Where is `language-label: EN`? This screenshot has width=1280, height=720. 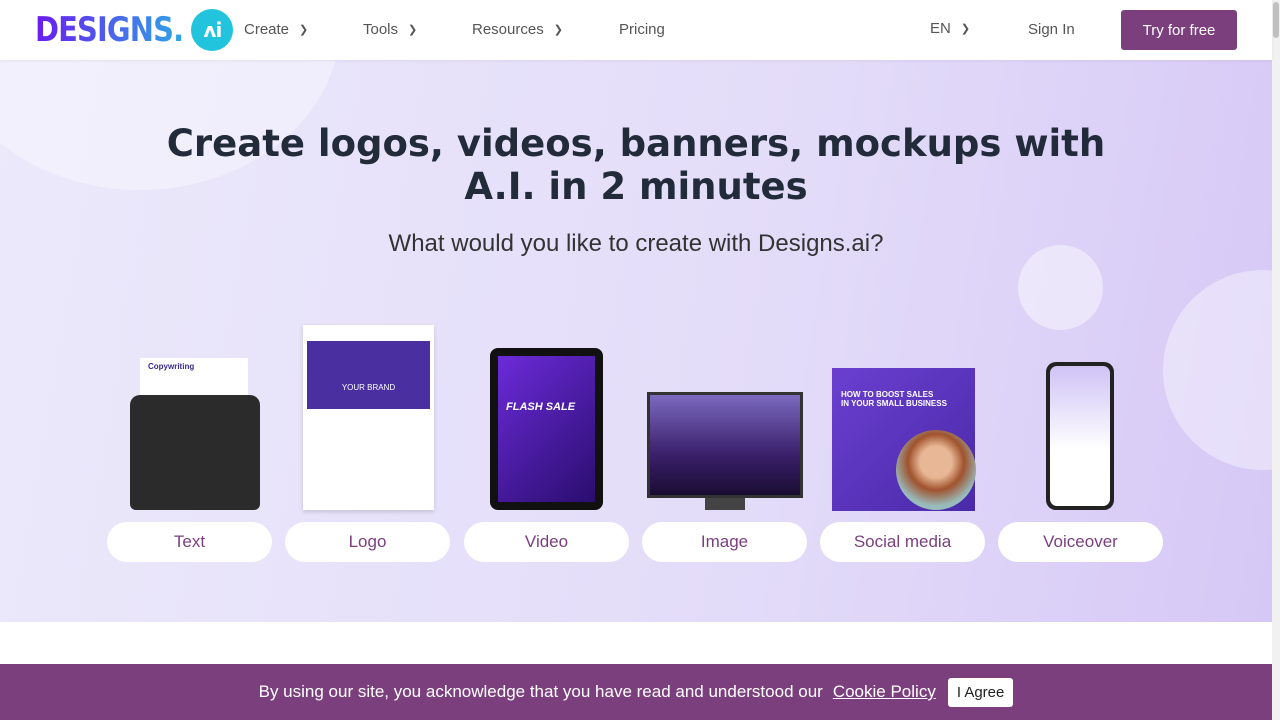 language-label: EN is located at coordinates (940, 28).